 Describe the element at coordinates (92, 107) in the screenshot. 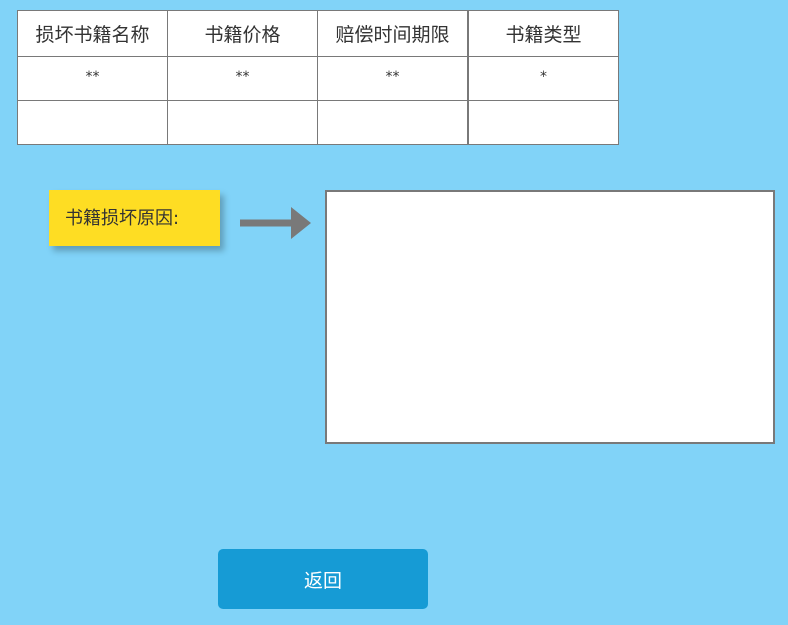

I see `cell-book-name` at that location.